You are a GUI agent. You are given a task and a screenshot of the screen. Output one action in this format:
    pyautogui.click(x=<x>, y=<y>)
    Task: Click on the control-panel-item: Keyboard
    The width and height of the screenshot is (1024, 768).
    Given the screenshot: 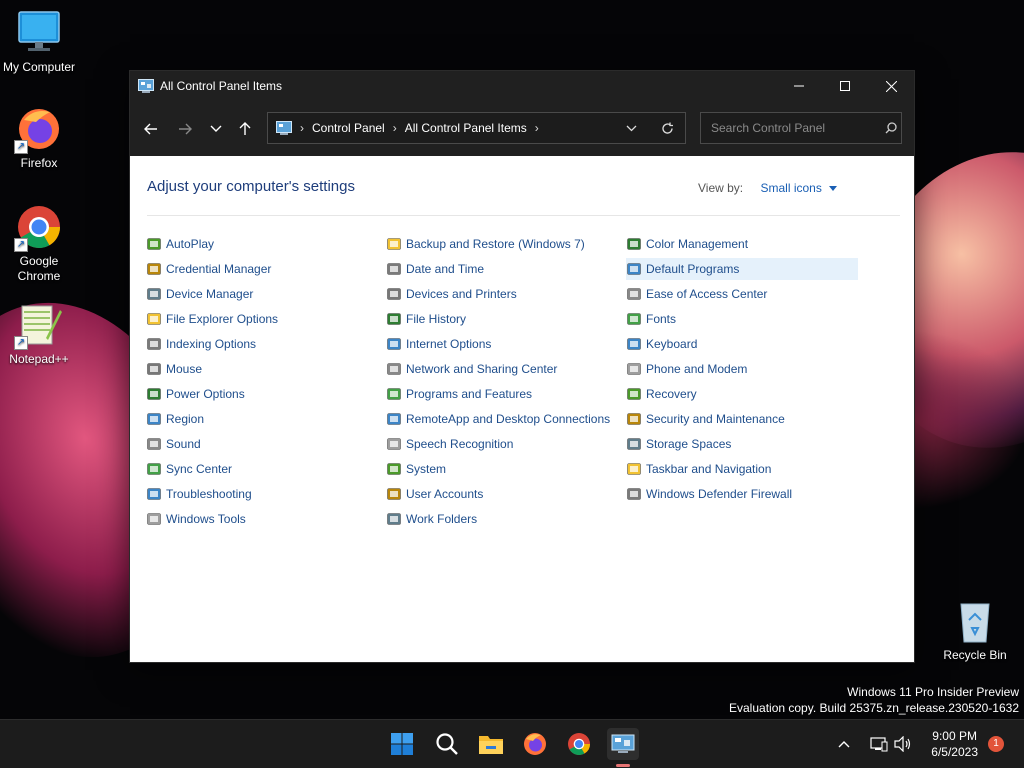 What is the action you would take?
    pyautogui.click(x=661, y=344)
    